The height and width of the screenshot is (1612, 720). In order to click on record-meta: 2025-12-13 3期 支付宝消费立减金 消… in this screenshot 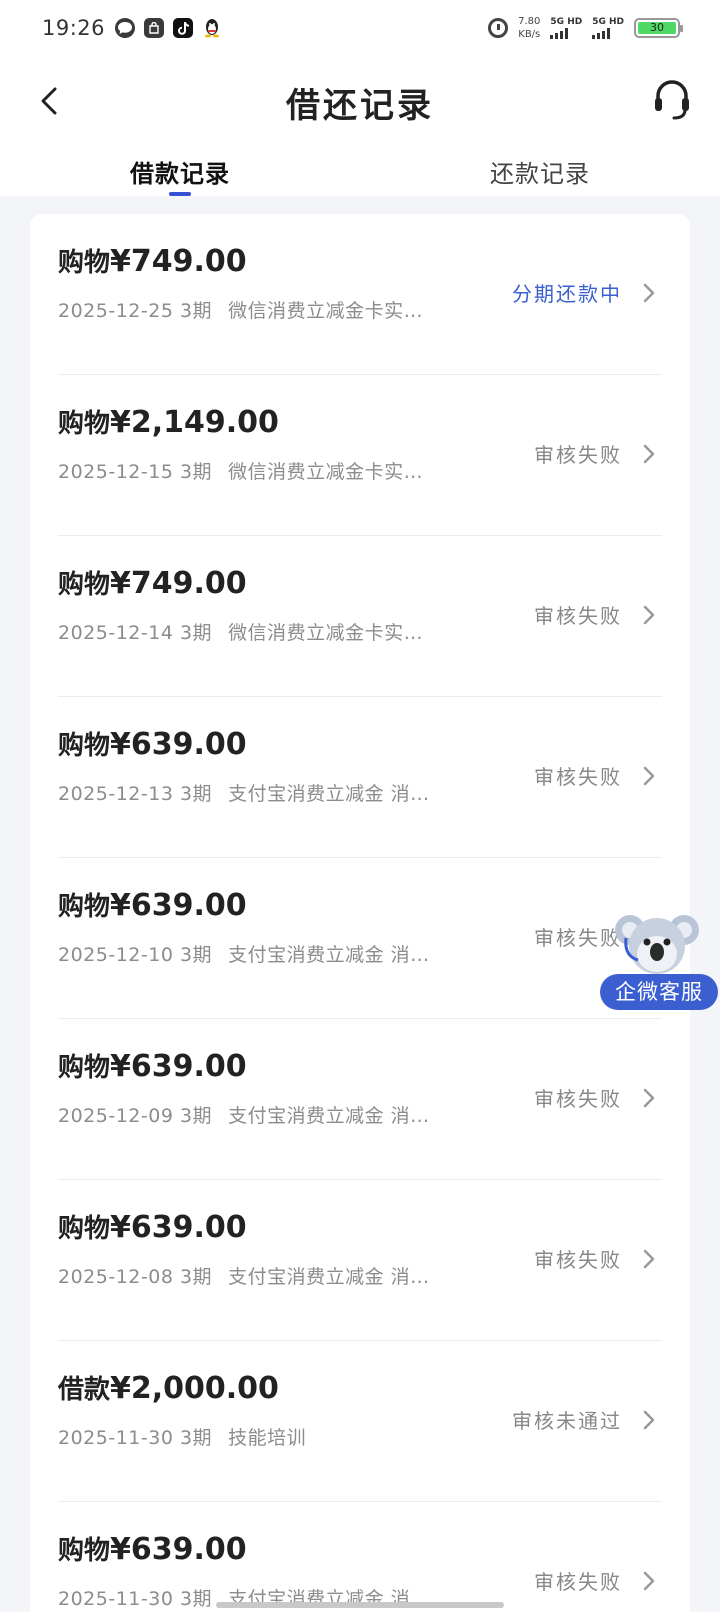, I will do `click(244, 792)`.